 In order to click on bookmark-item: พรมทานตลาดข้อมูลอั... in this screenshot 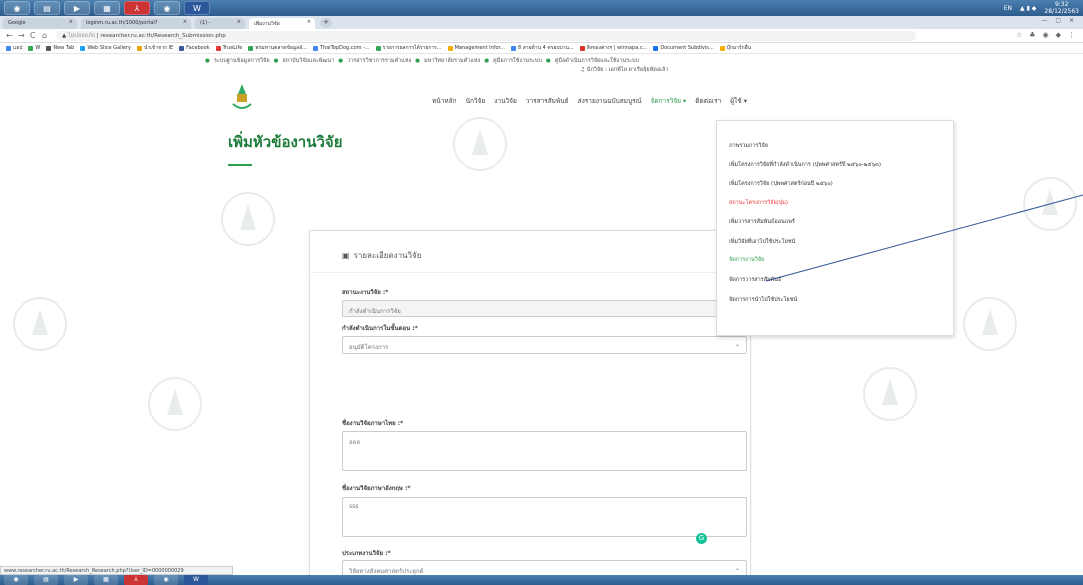, I will do `click(277, 48)`.